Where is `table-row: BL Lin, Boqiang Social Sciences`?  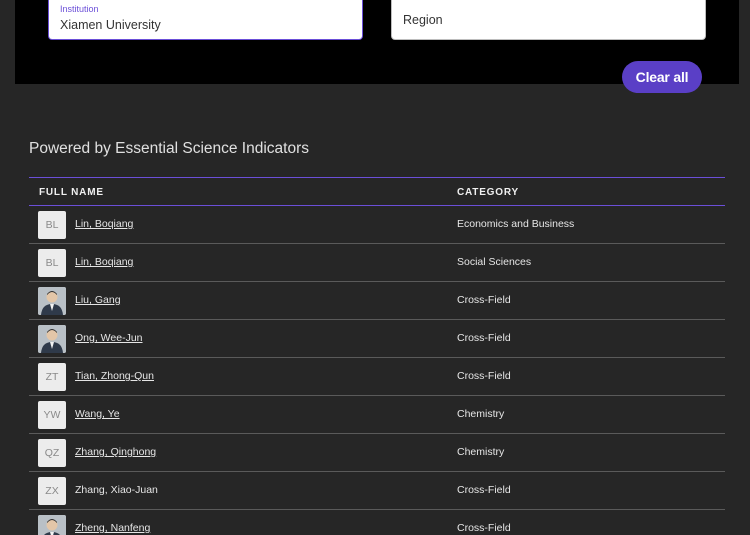
table-row: BL Lin, Boqiang Social Sciences is located at coordinates (377, 263).